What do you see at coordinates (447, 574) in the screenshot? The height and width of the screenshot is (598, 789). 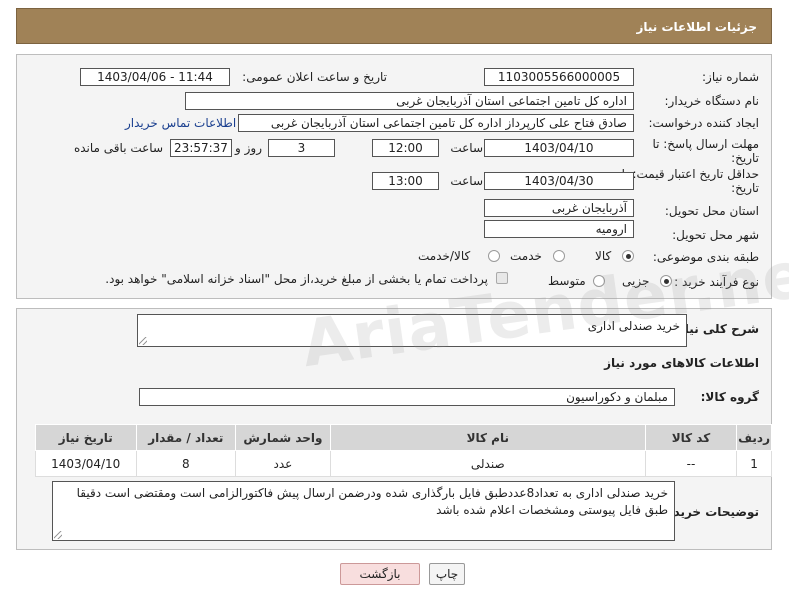 I see `print-button: چاپ` at bounding box center [447, 574].